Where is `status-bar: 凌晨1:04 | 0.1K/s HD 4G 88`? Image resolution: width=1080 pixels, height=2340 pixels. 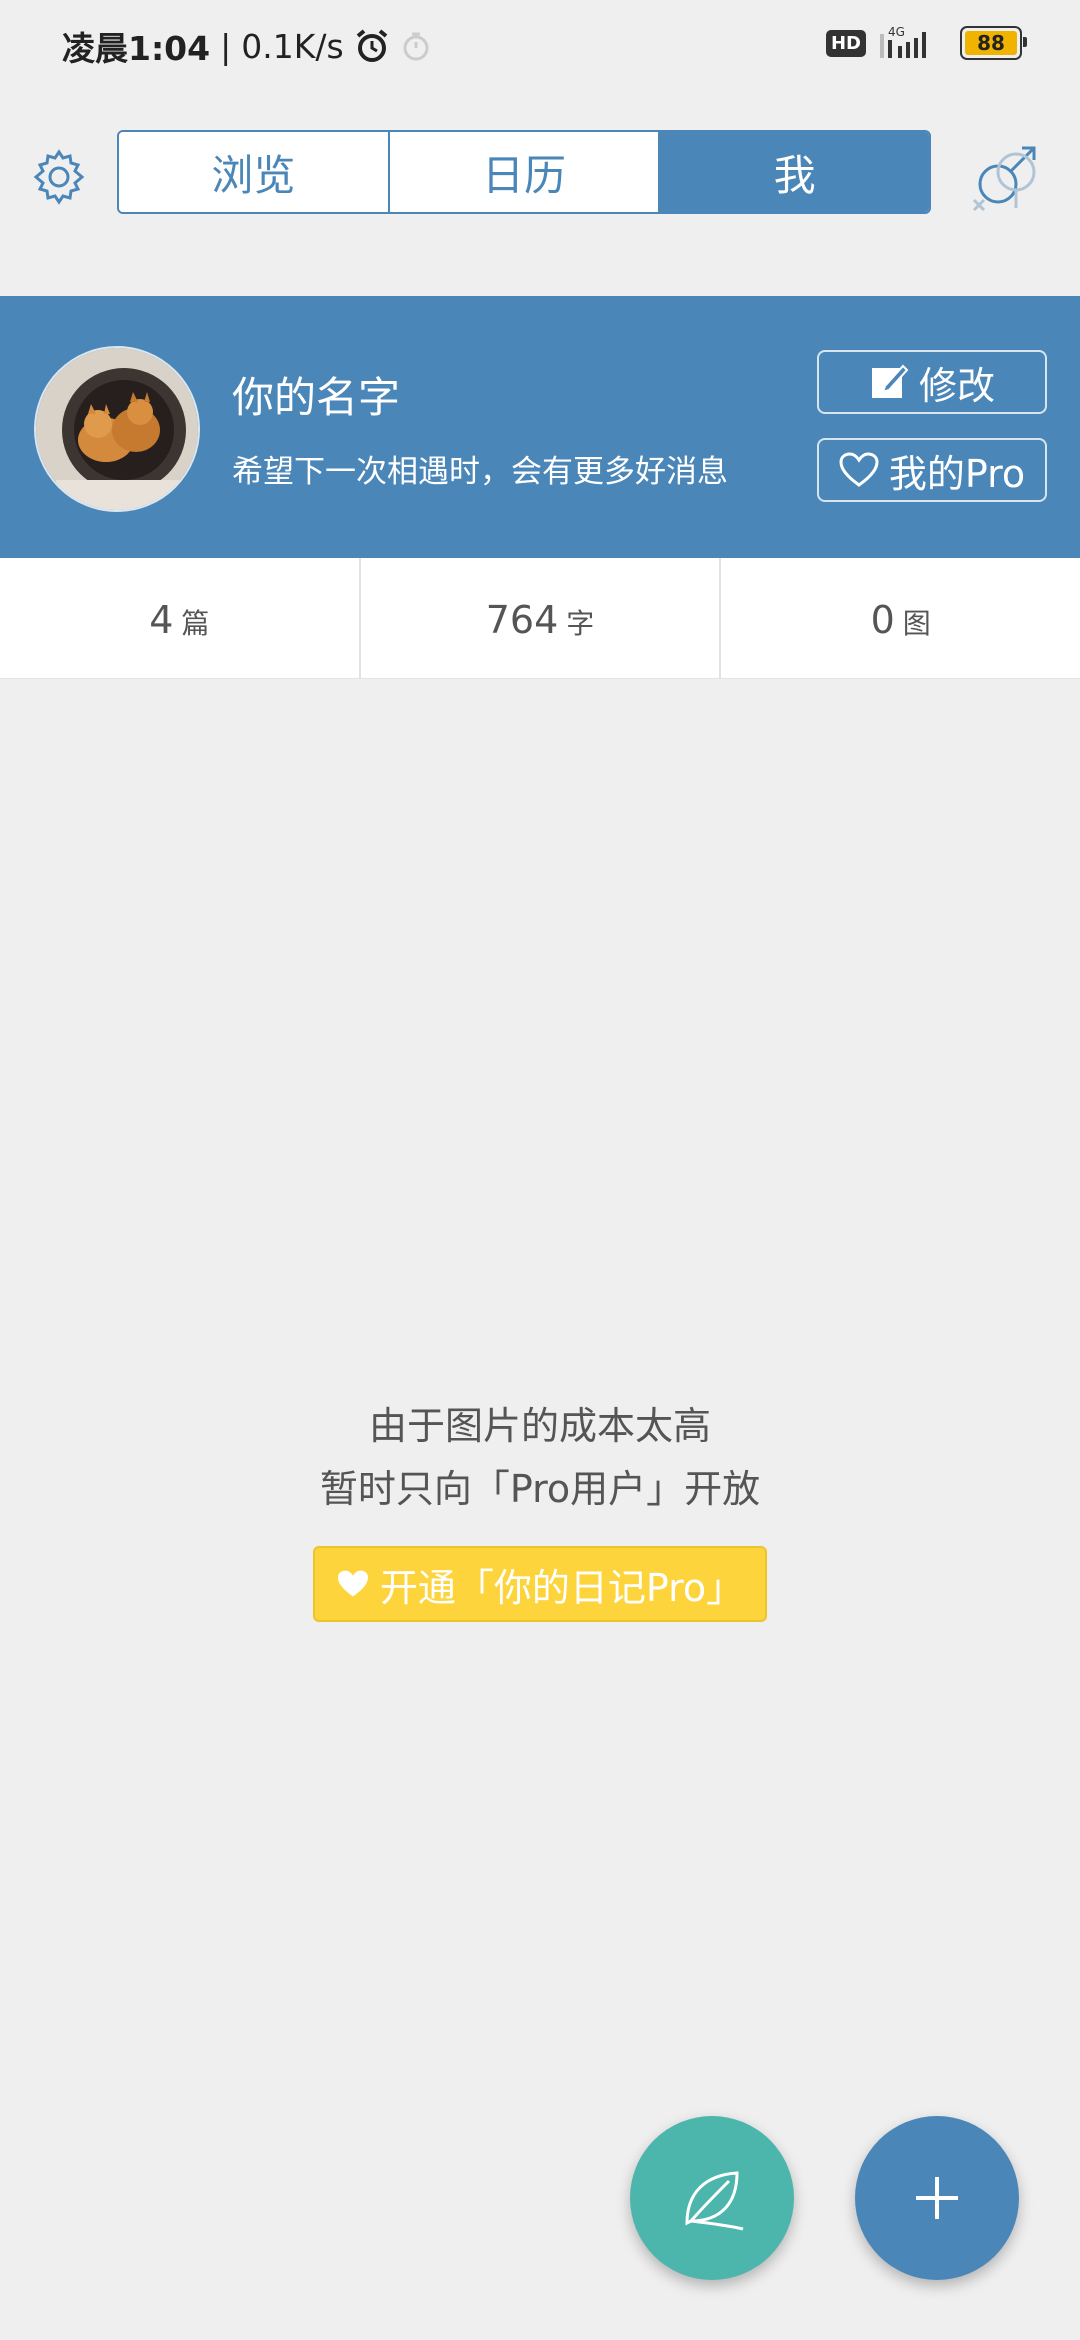
status-bar: 凌晨1:04 | 0.1K/s HD 4G 88 is located at coordinates (540, 45).